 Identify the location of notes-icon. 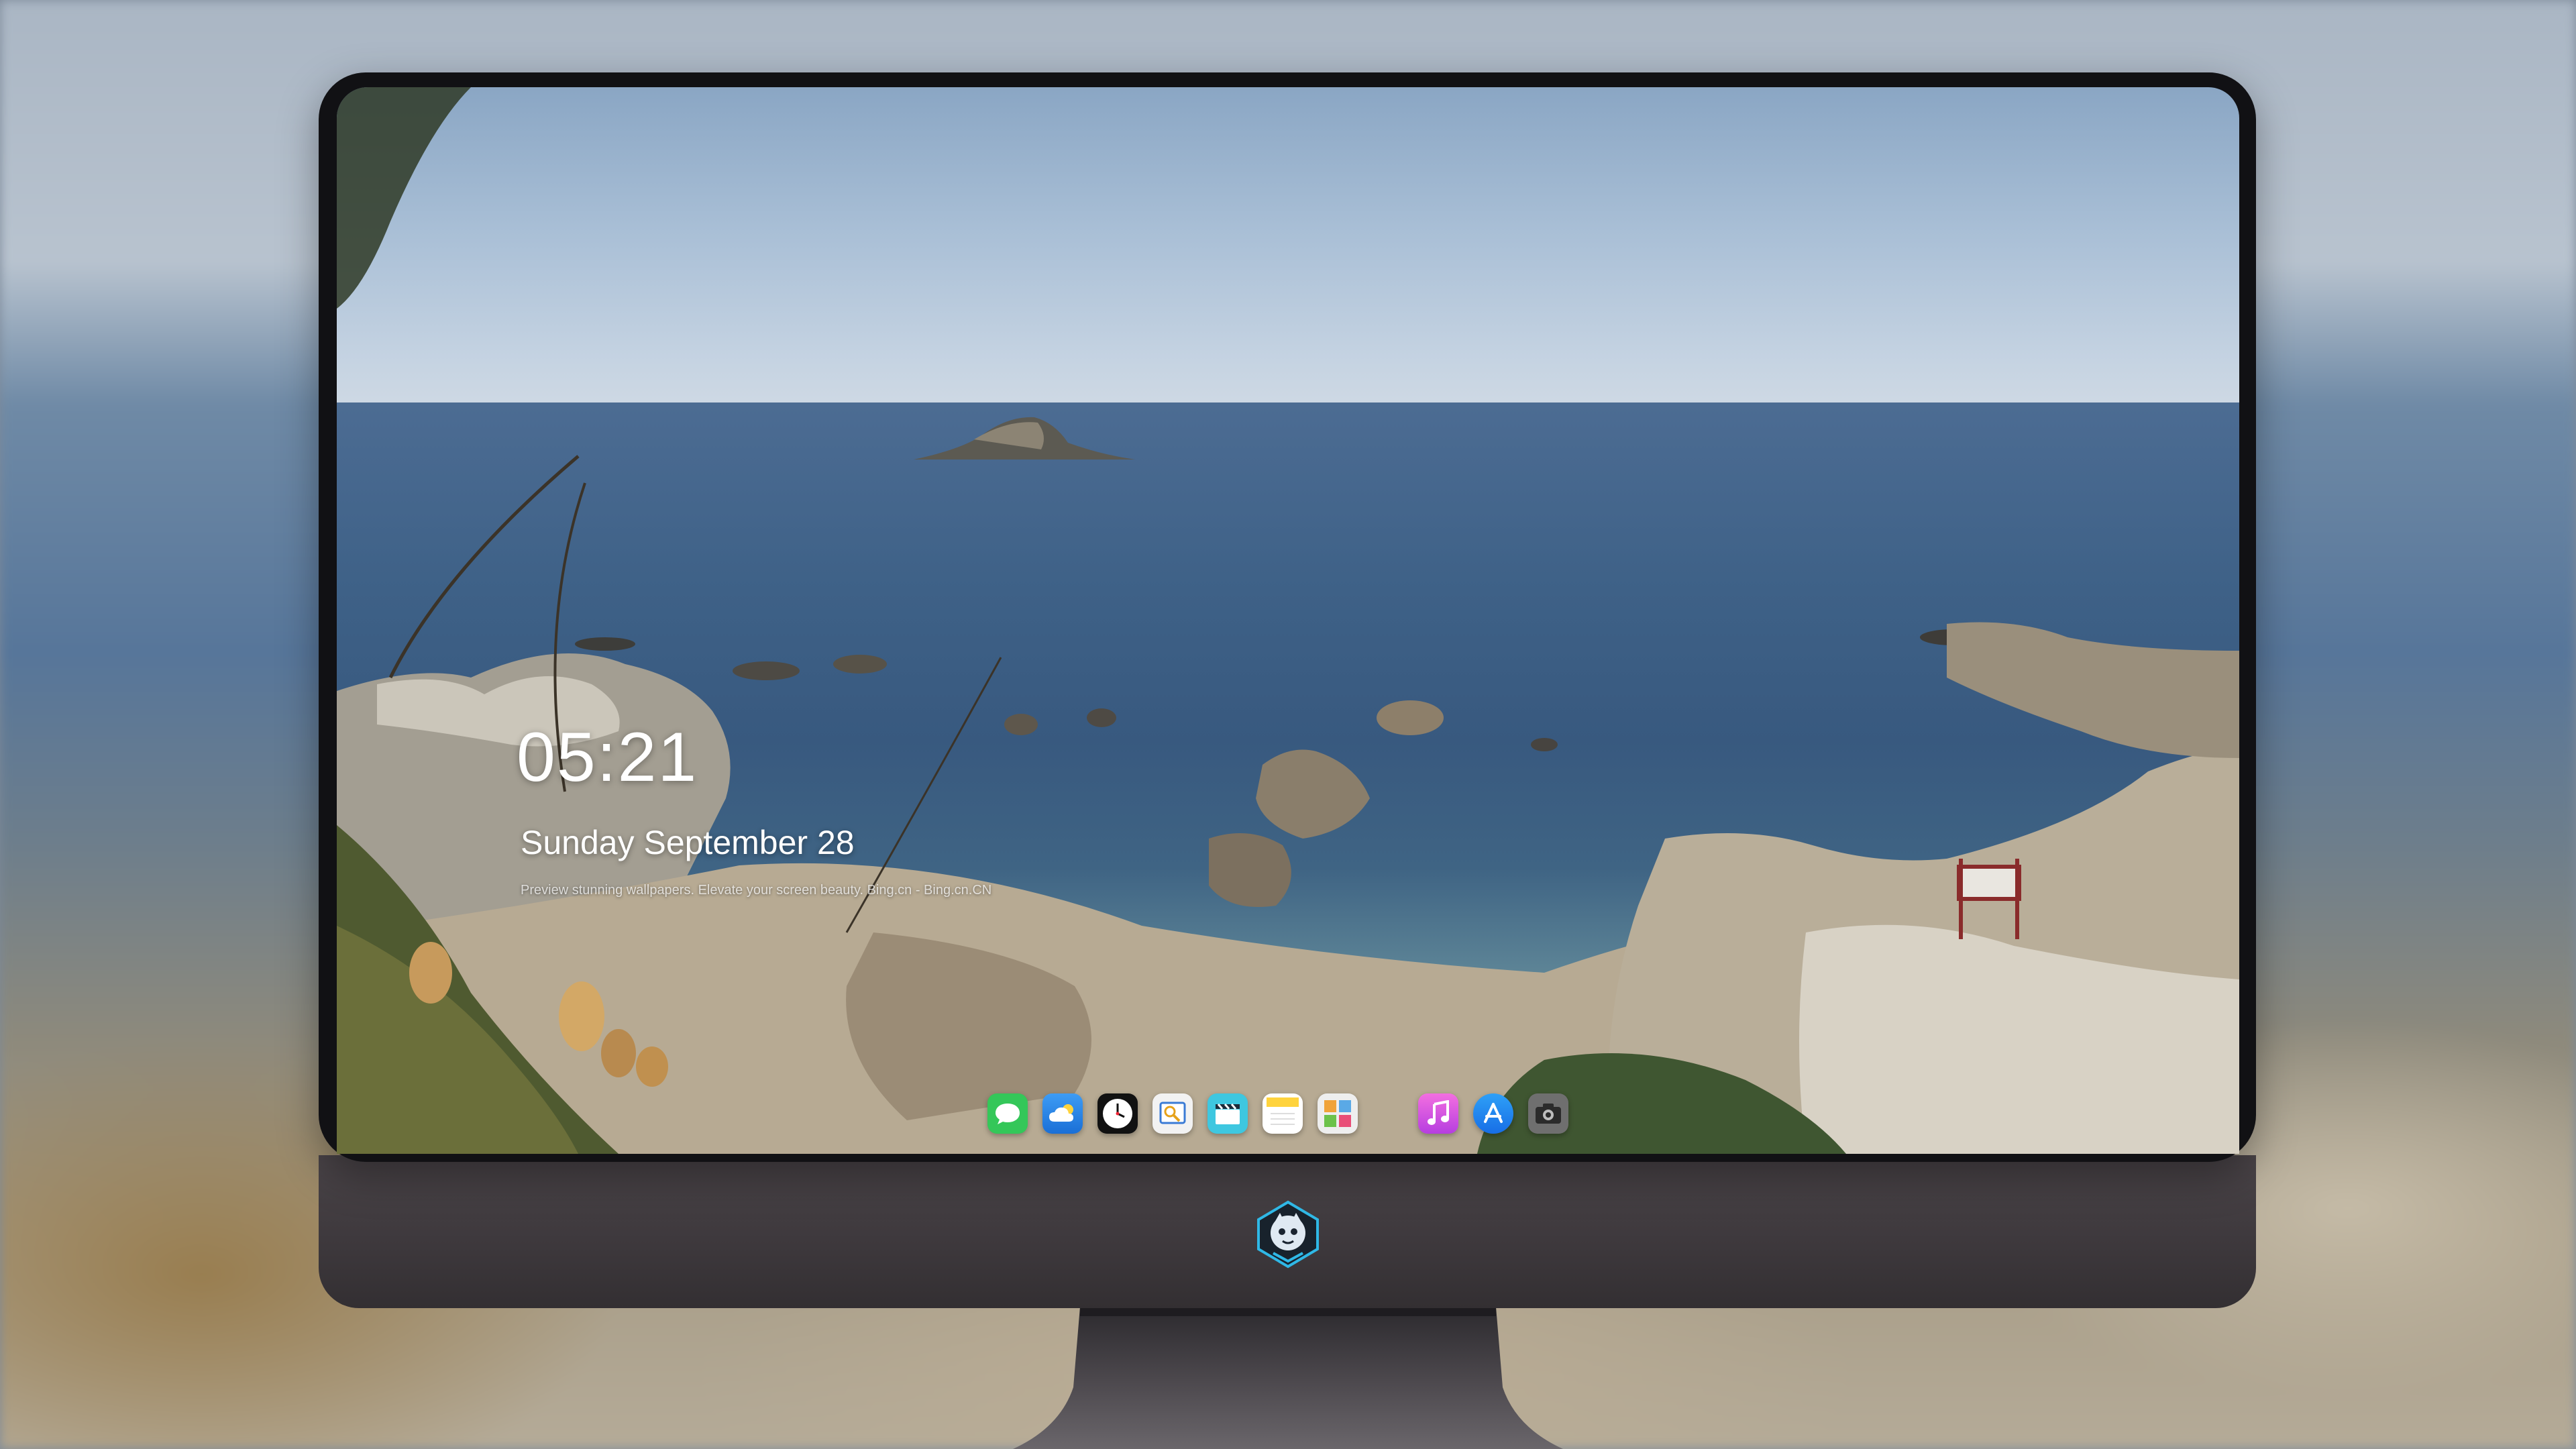
(1283, 1113).